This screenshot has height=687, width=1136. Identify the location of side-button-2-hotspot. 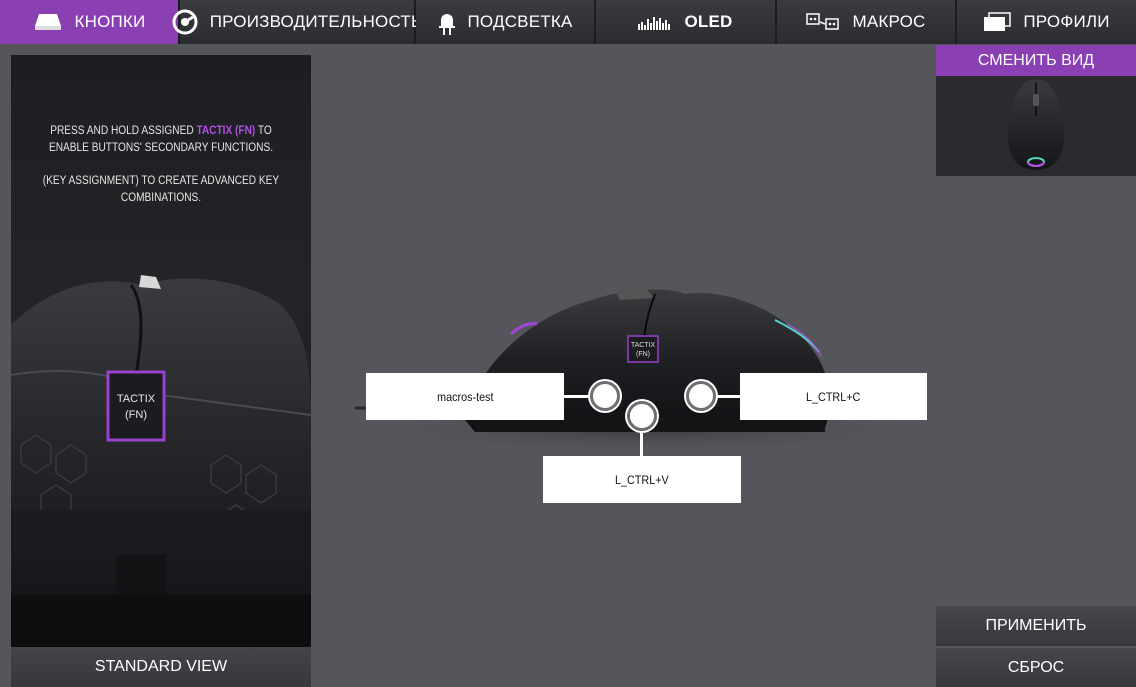
(642, 416).